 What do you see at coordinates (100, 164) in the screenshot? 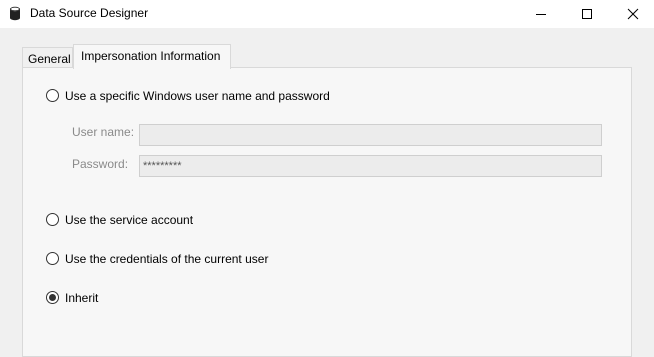
I see `password-label: Password:` at bounding box center [100, 164].